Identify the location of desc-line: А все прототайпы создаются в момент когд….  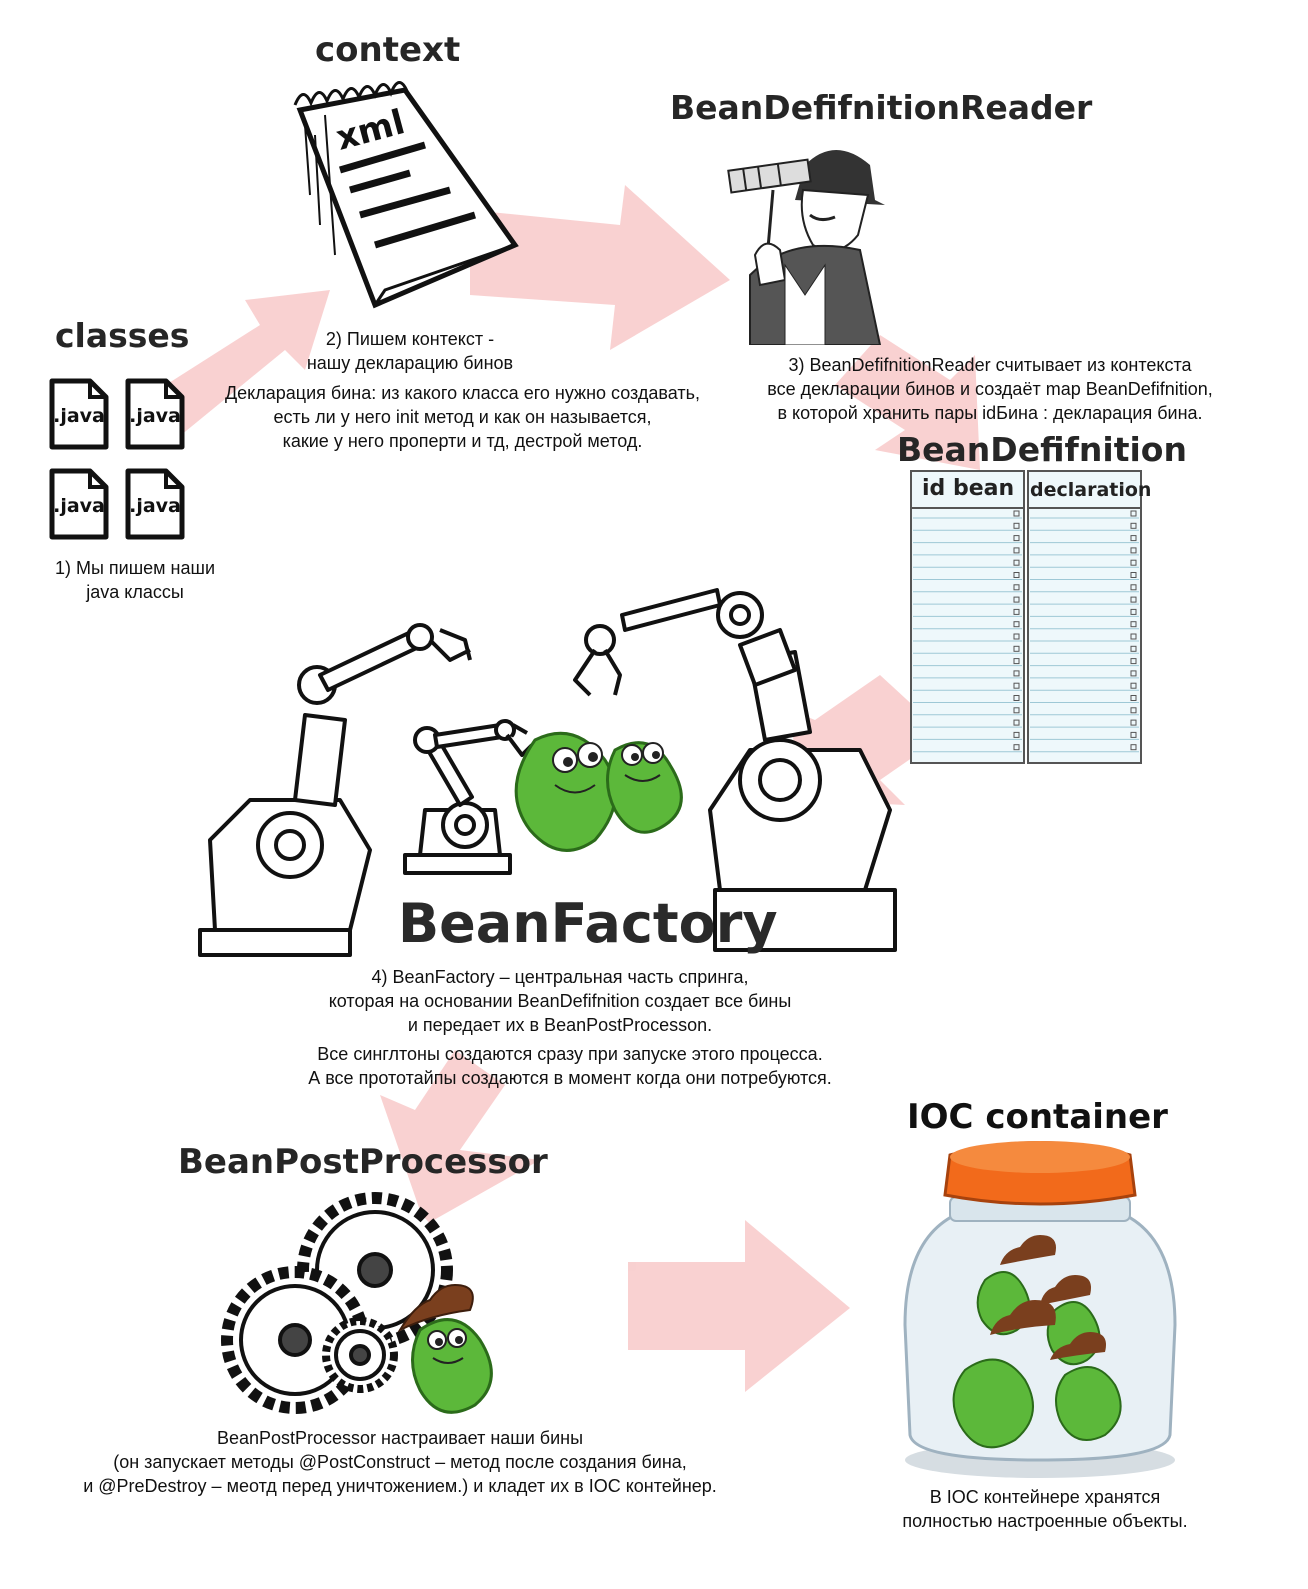
(570, 1078).